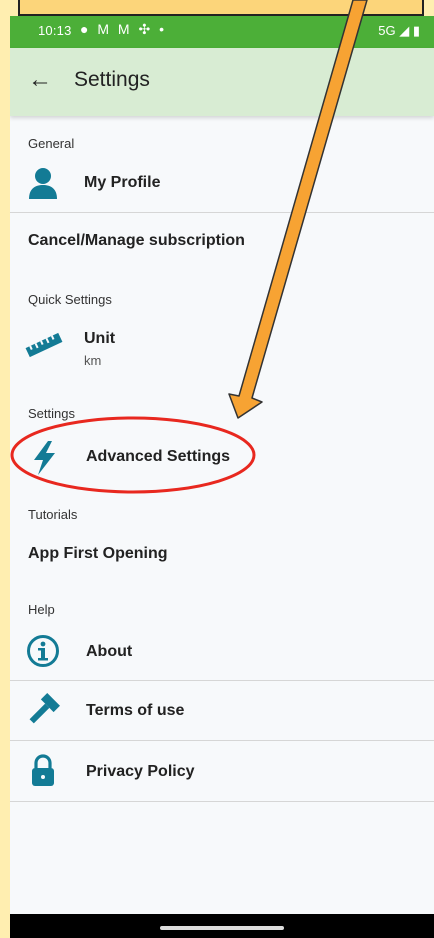  Describe the element at coordinates (44, 345) in the screenshot. I see `ruler-icon` at that location.